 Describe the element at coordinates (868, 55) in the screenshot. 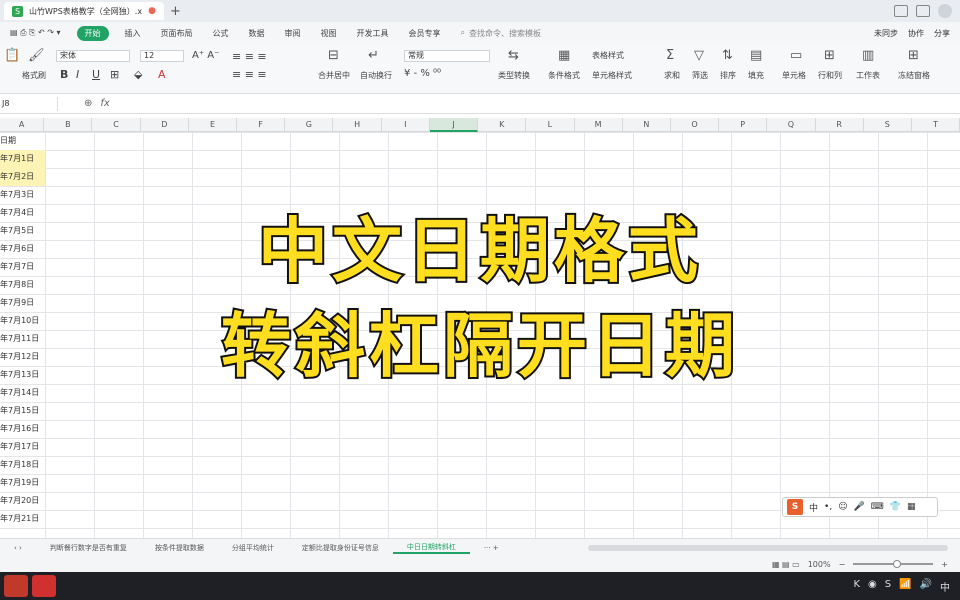

I see `worksheet-icon: ▥` at that location.